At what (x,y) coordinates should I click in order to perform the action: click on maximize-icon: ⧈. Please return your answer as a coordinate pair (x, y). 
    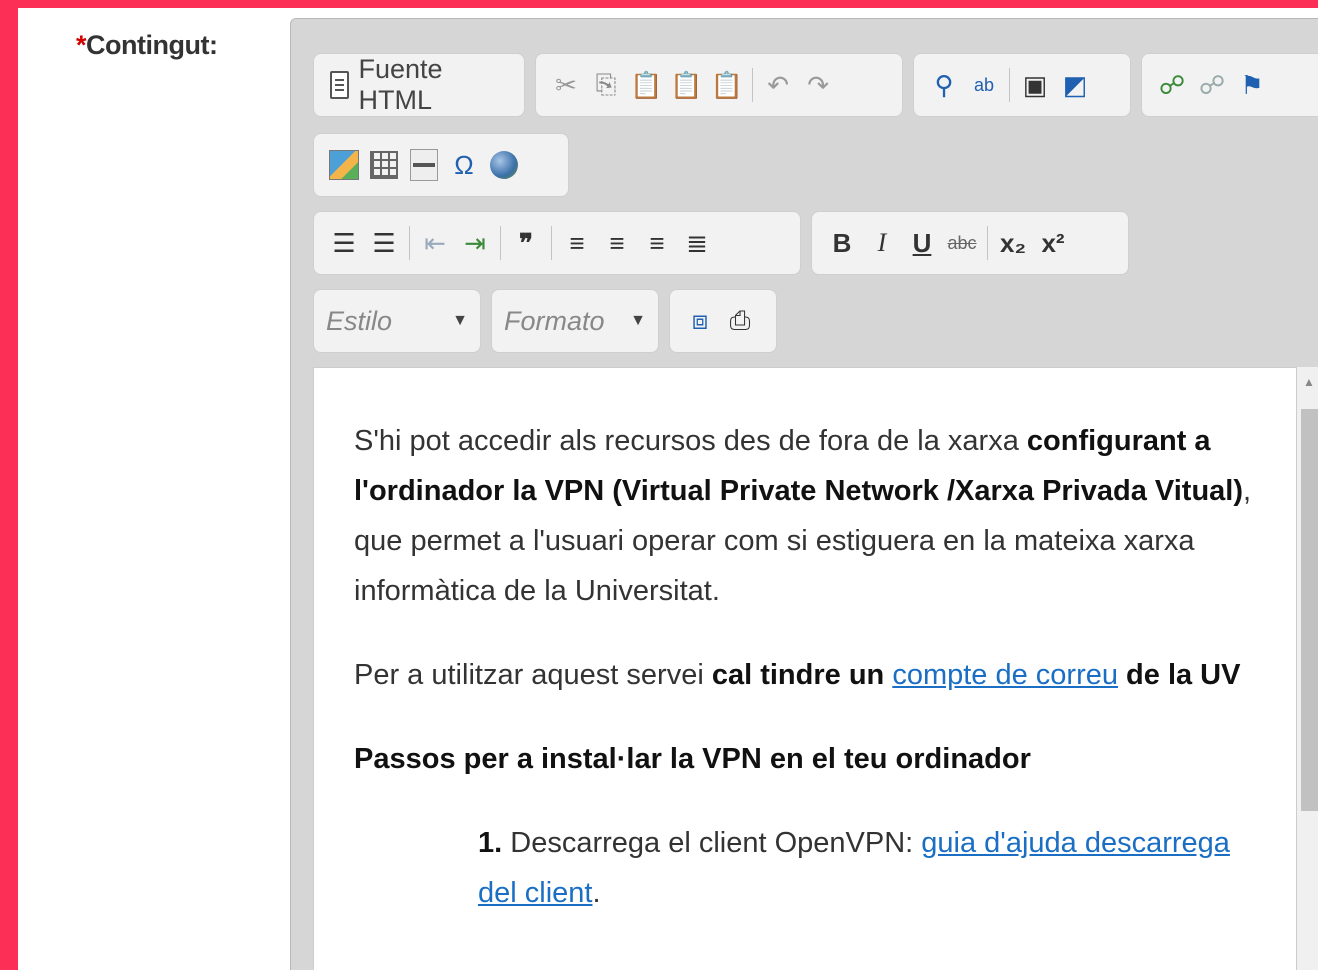
    Looking at the image, I should click on (700, 321).